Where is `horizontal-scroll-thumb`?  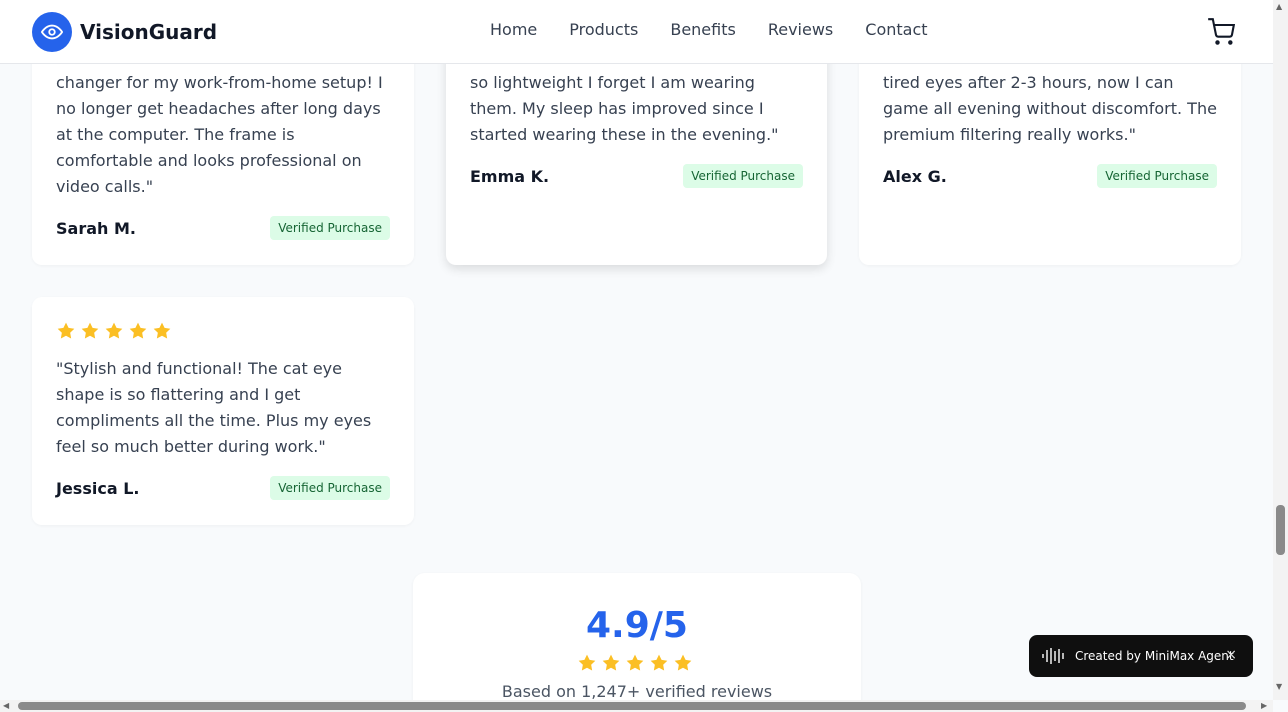 horizontal-scroll-thumb is located at coordinates (632, 706).